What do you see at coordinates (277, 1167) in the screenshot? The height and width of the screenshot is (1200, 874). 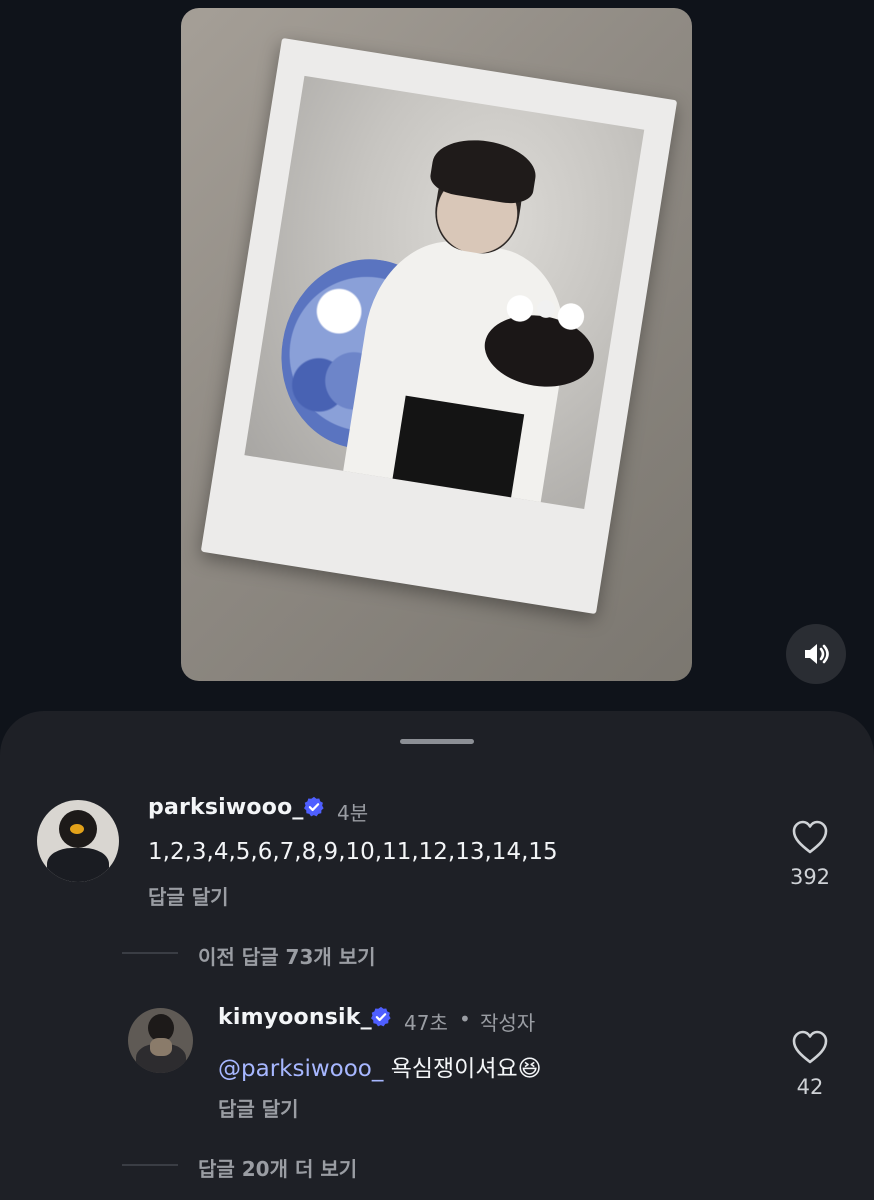 I see `view-more-replies-button: 답글 20개 더 보기` at bounding box center [277, 1167].